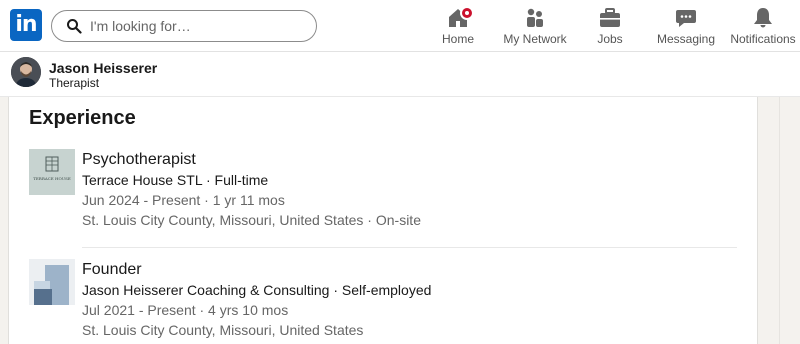 The width and height of the screenshot is (800, 344). Describe the element at coordinates (610, 39) in the screenshot. I see `nav-jobs-label: Jobs` at that location.